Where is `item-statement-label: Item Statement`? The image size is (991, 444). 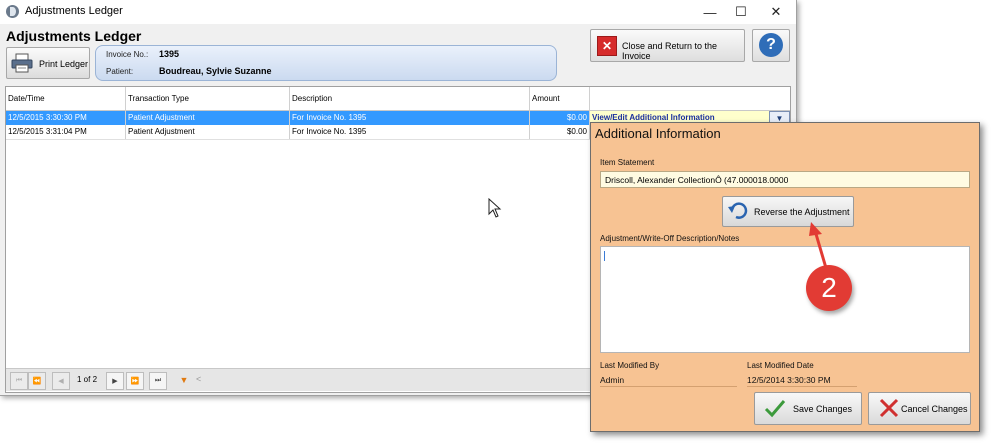
item-statement-label: Item Statement is located at coordinates (627, 162).